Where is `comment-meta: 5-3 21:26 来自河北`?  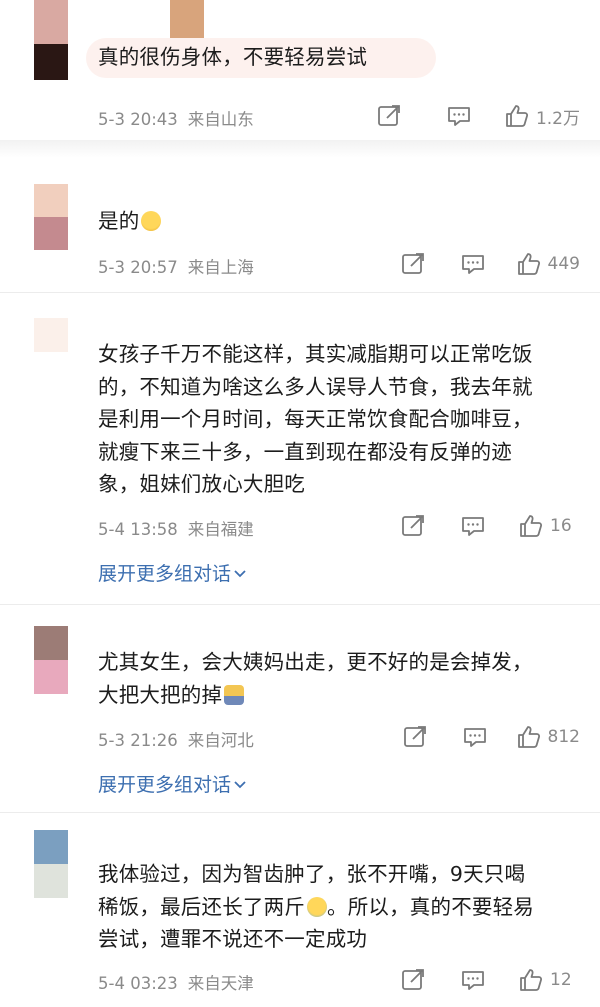 comment-meta: 5-3 21:26 来自河北 is located at coordinates (176, 739).